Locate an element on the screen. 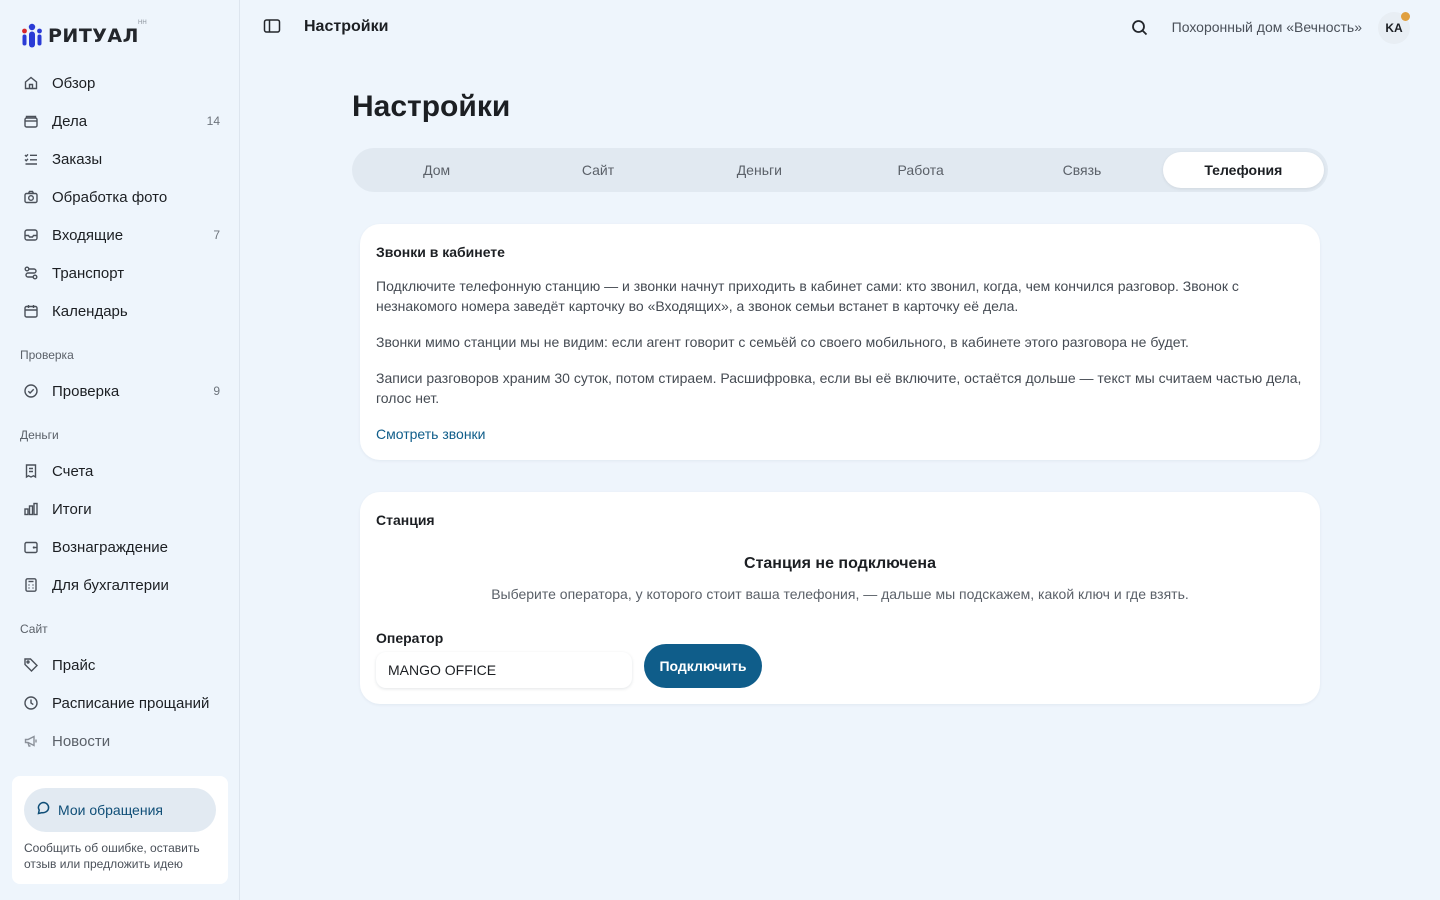 The height and width of the screenshot is (900, 1440). brand-tm: HH is located at coordinates (142, 23).